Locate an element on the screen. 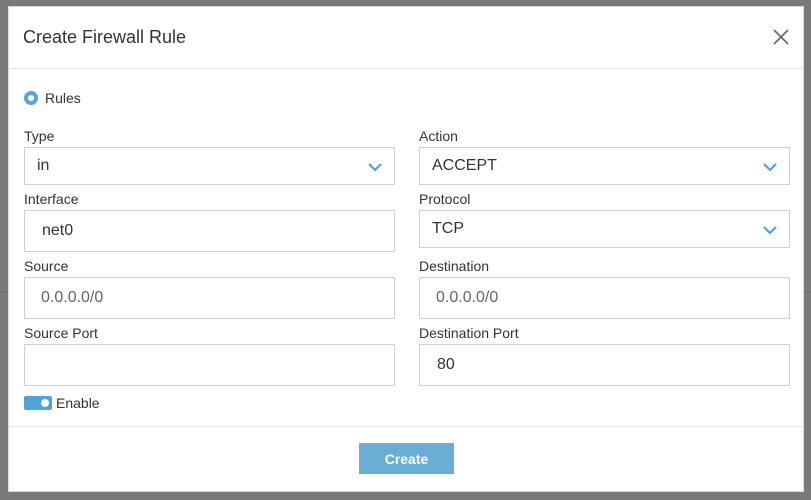  destination-port-input: 80 is located at coordinates (604, 365).